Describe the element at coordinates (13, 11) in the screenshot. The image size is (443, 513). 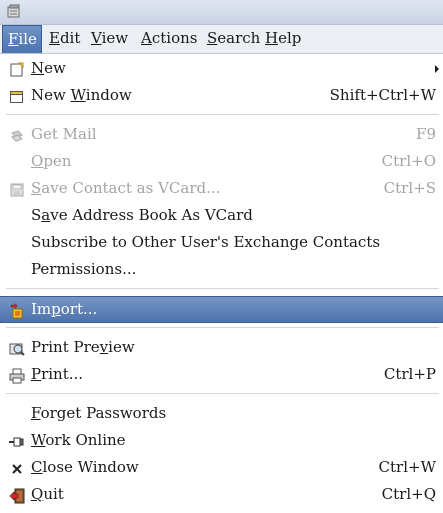
I see `app-icon` at that location.